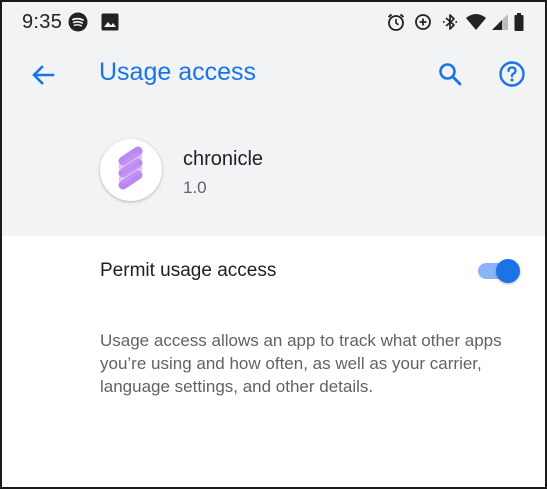 This screenshot has height=489, width=547. I want to click on spotify-icon, so click(78, 24).